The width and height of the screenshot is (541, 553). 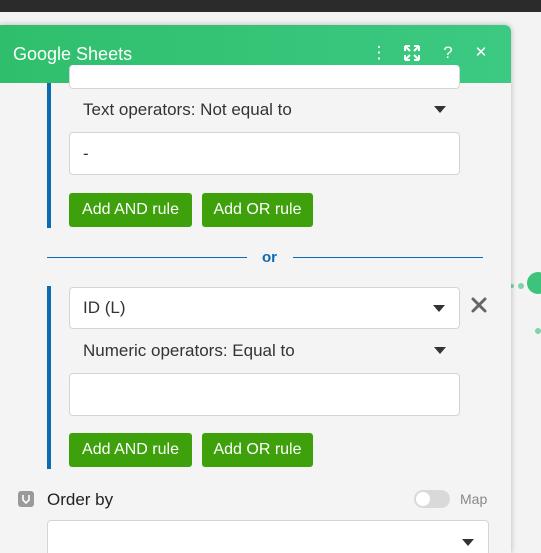 I want to click on scenario-node-fragment, so click(x=534, y=283).